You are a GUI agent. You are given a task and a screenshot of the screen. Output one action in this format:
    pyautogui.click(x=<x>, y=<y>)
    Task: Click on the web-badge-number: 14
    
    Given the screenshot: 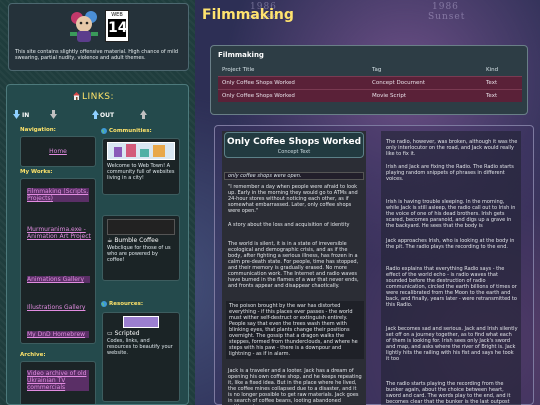 What is the action you would take?
    pyautogui.click(x=118, y=28)
    